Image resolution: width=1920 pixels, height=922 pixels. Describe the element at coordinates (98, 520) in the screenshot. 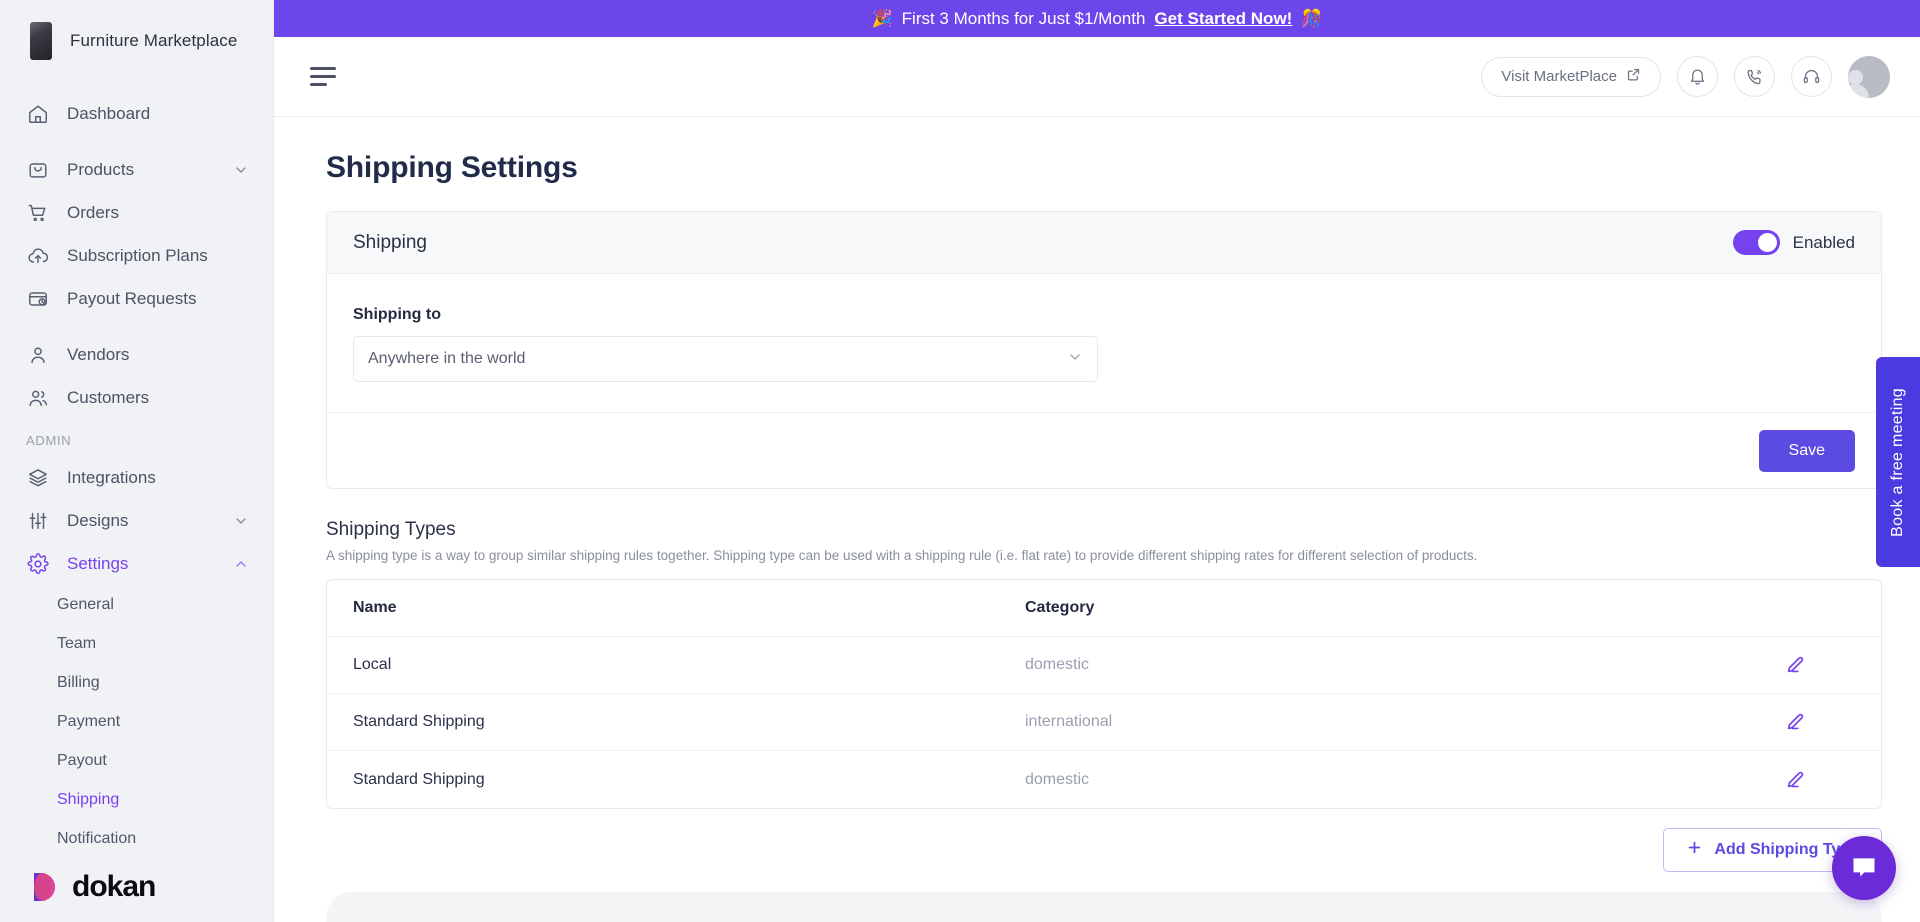

I see `sidebar-item-label: Designs` at that location.